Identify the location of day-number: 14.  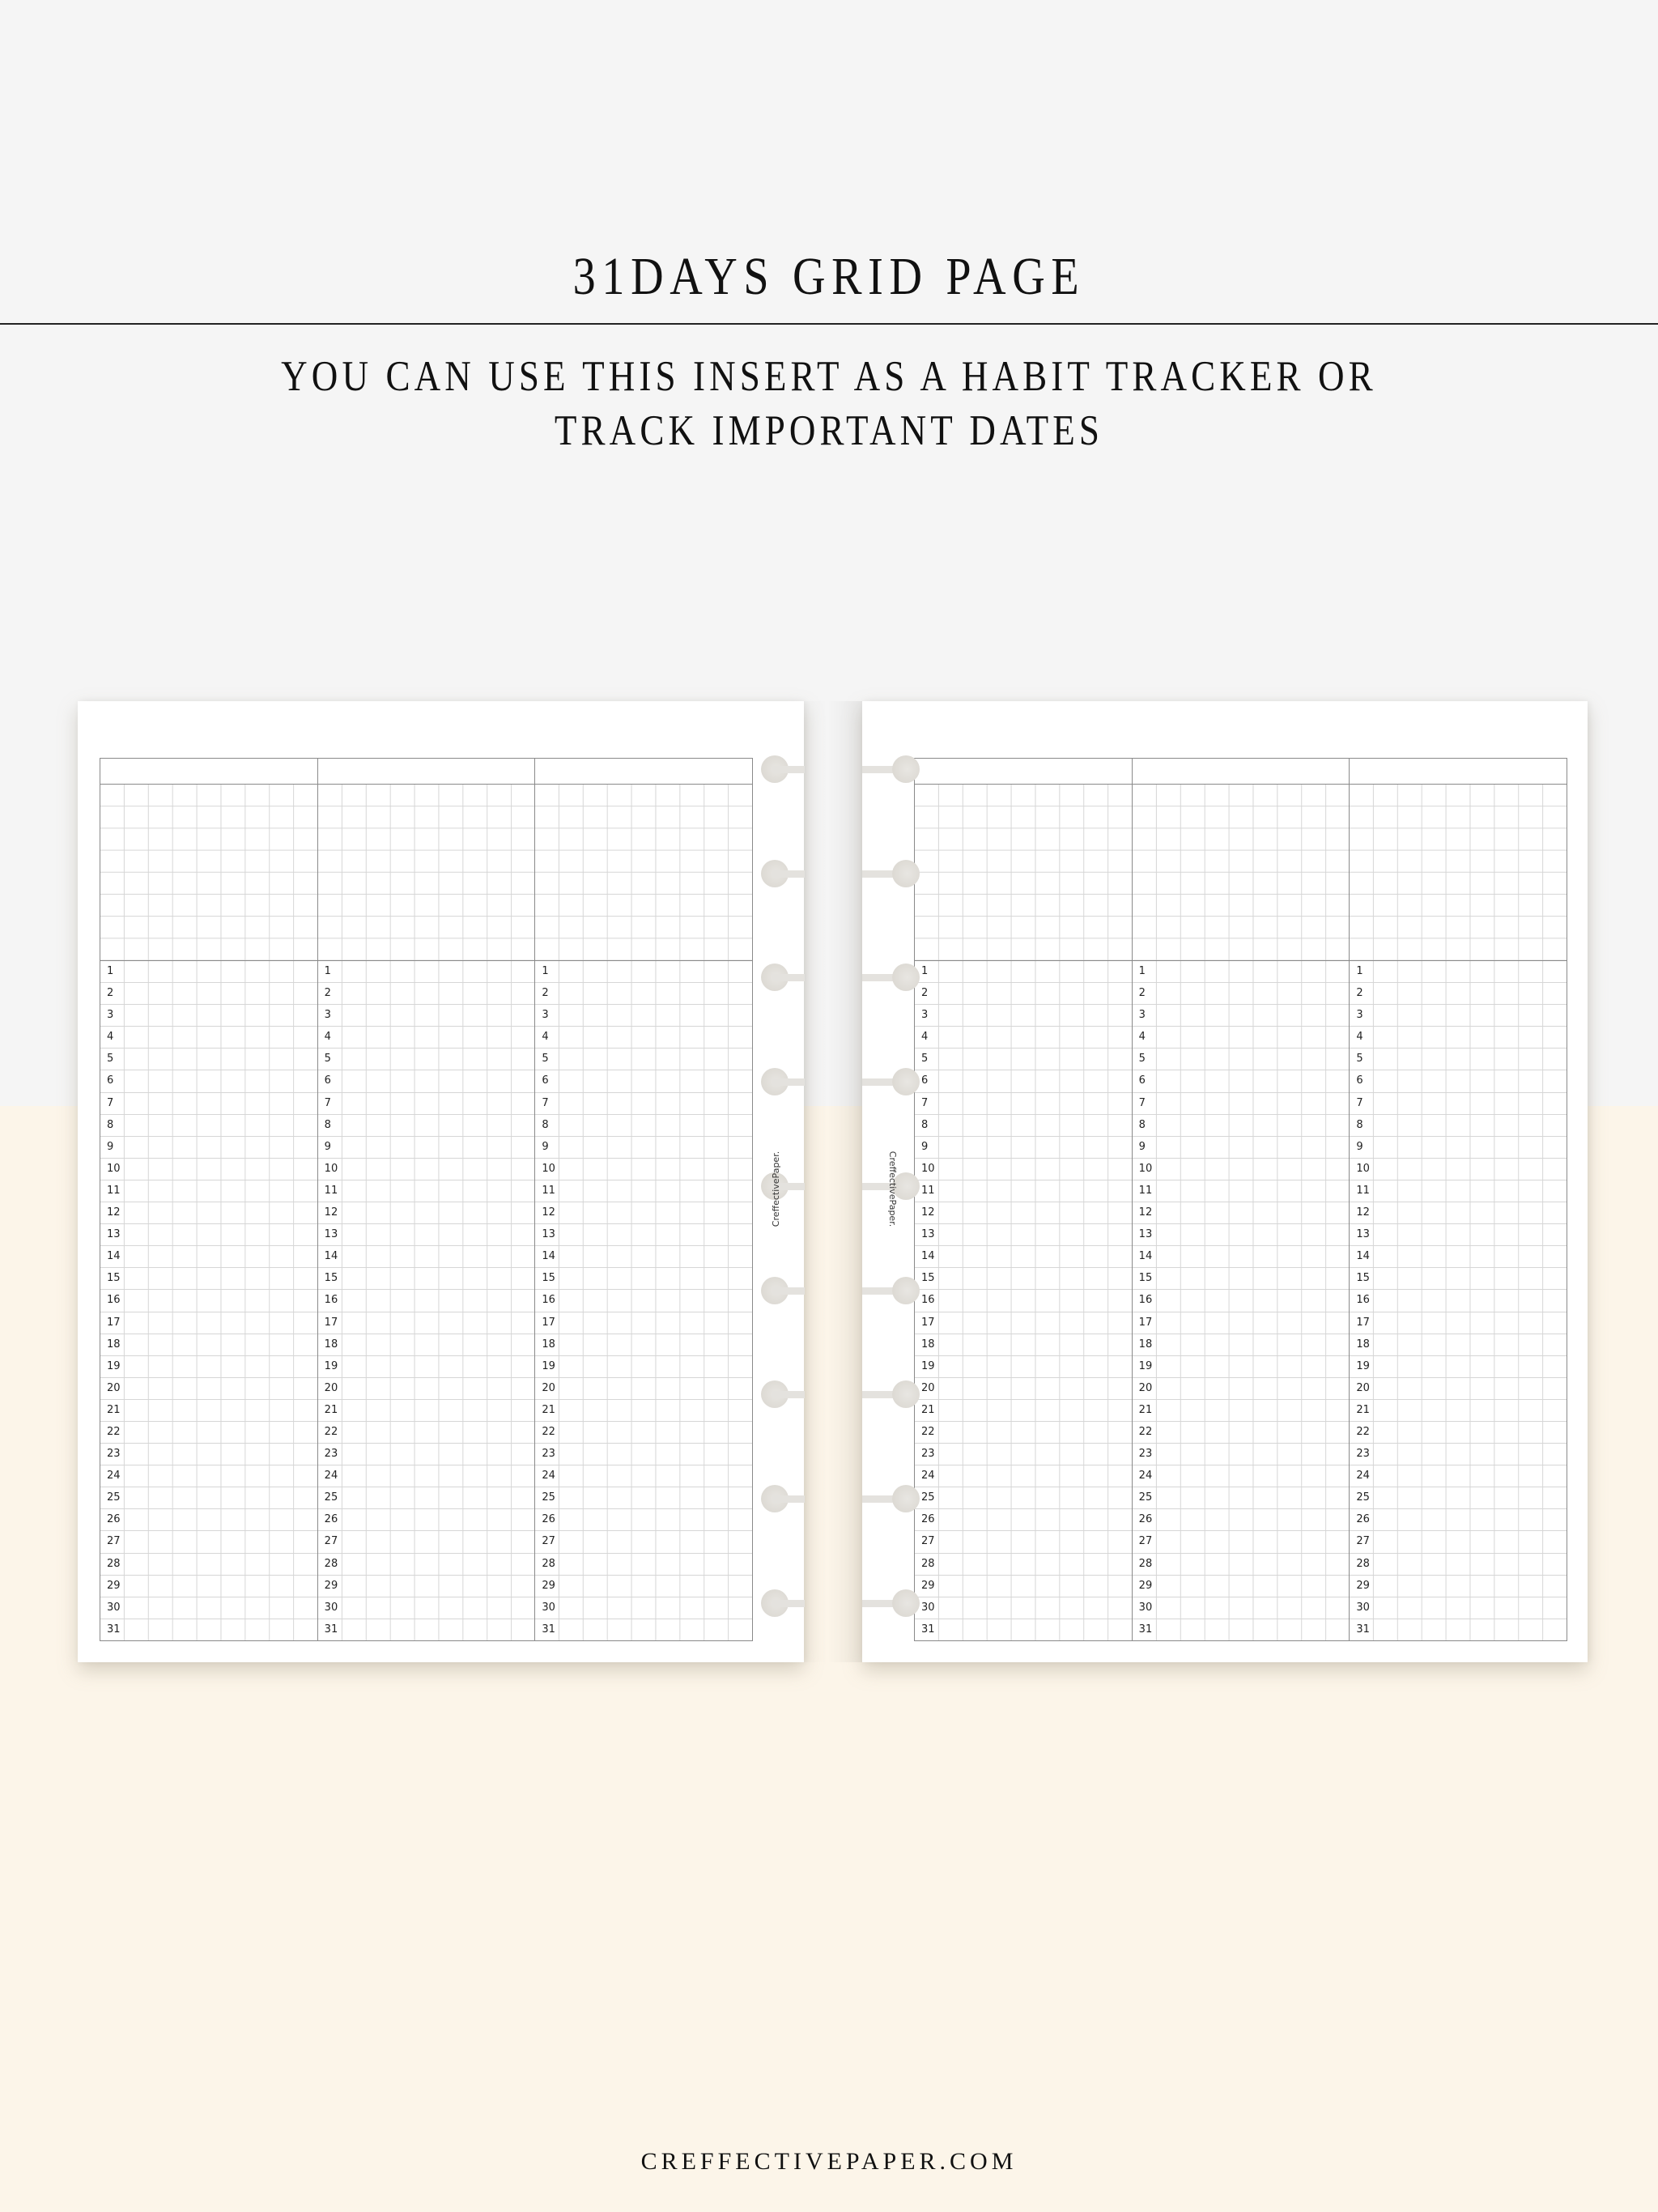
(1363, 1256).